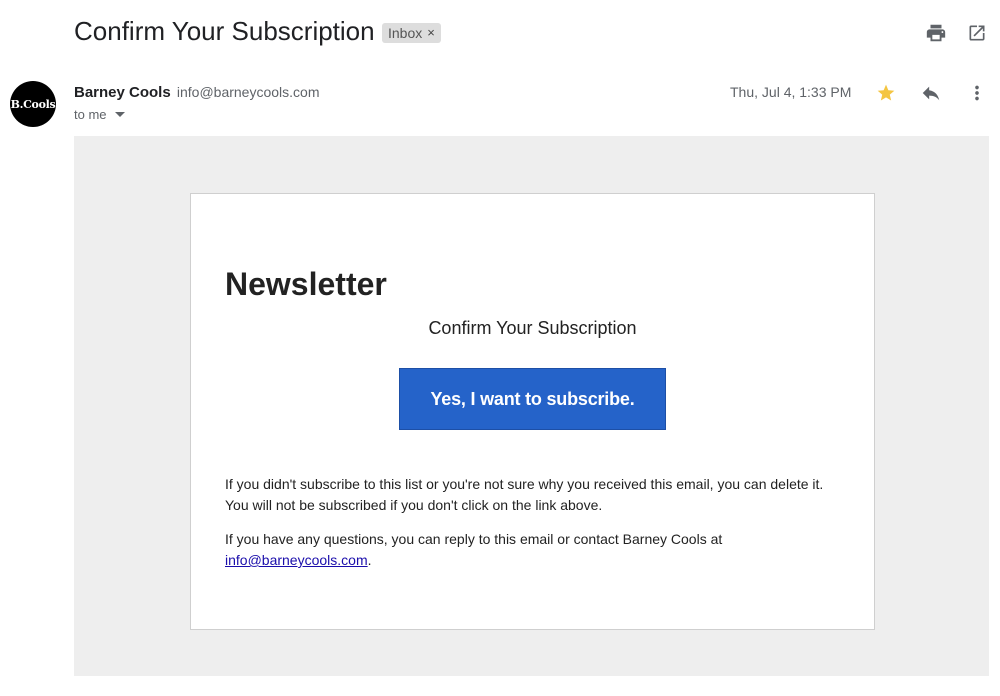  I want to click on contact-email-link: info@barneycools.com, so click(296, 560).